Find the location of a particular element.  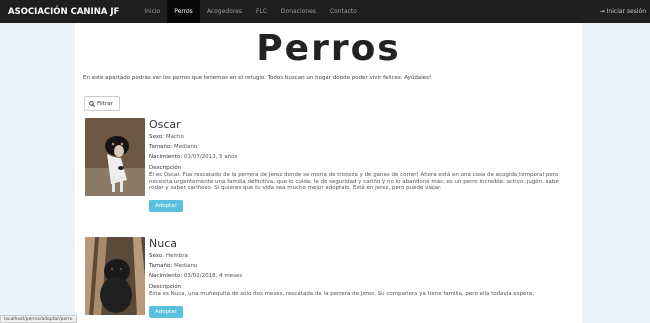

dog-sex: Sexo: Hembra is located at coordinates (168, 256).